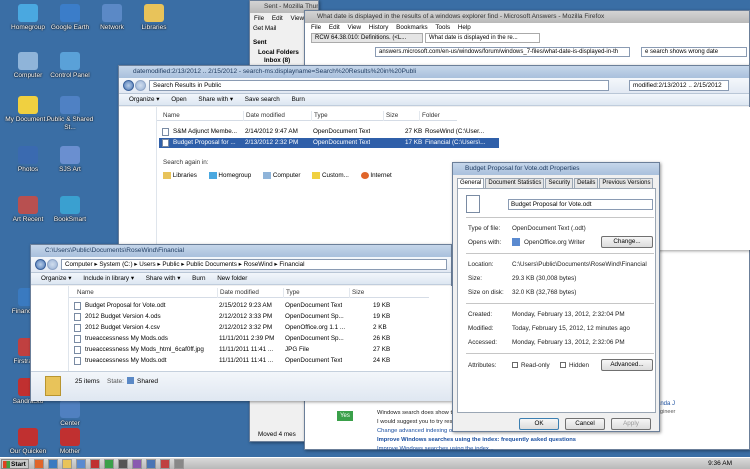 The height and width of the screenshot is (469, 750). What do you see at coordinates (277, 60) in the screenshot?
I see `folder-inbox: Inbox (8)` at bounding box center [277, 60].